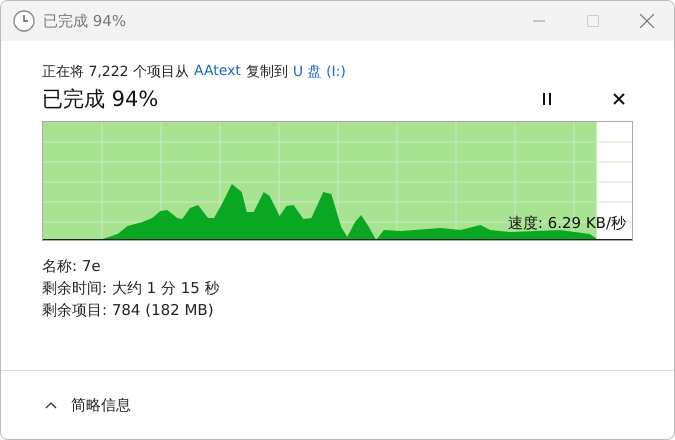 This screenshot has height=440, width=675. I want to click on maximize-icon, so click(593, 21).